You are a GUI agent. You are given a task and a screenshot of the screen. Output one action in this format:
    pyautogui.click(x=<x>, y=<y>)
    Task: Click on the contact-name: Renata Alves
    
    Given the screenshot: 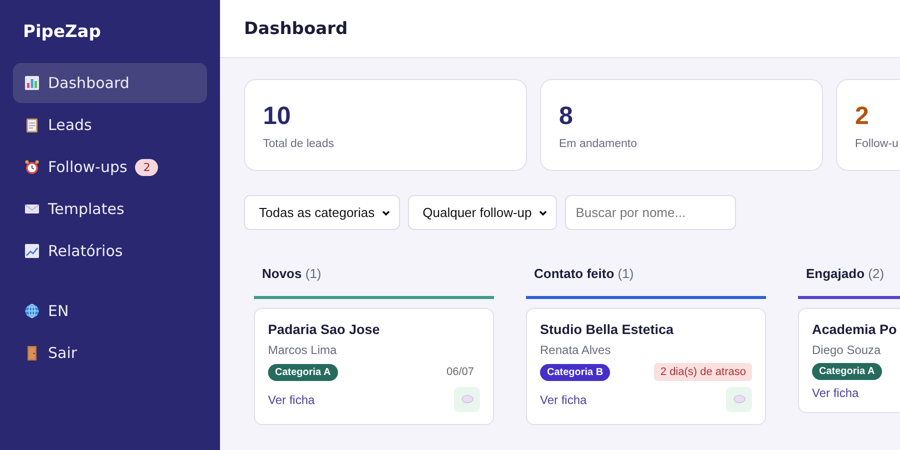 What is the action you would take?
    pyautogui.click(x=576, y=350)
    